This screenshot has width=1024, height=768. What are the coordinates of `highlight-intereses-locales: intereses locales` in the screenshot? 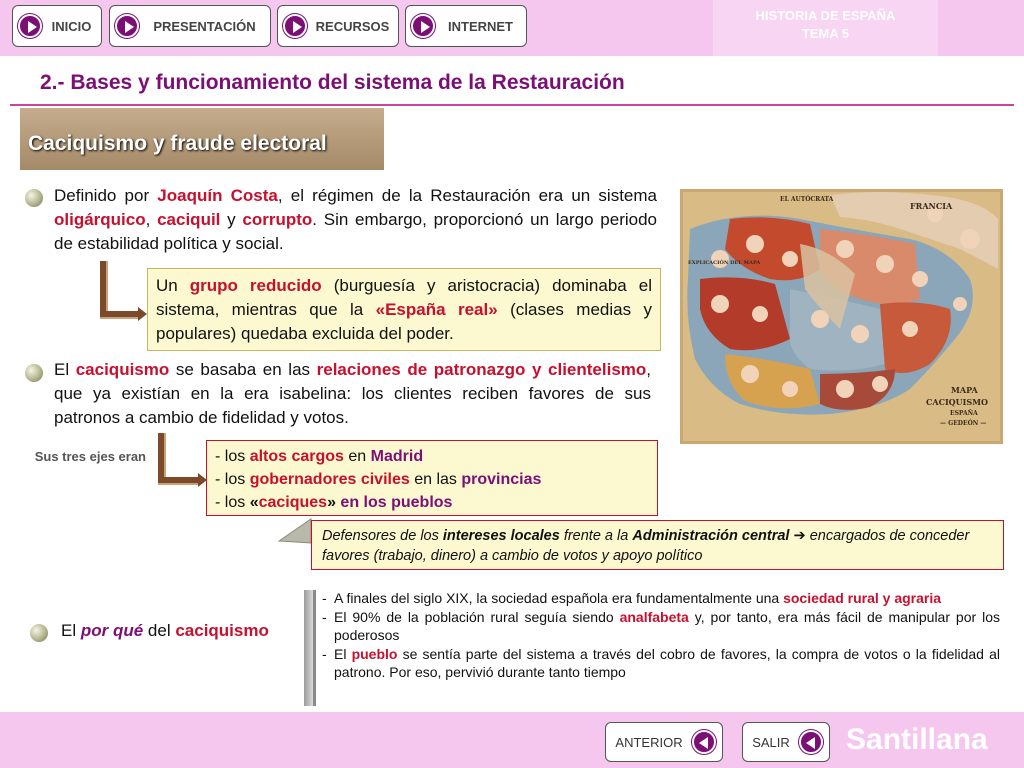 It's located at (501, 536).